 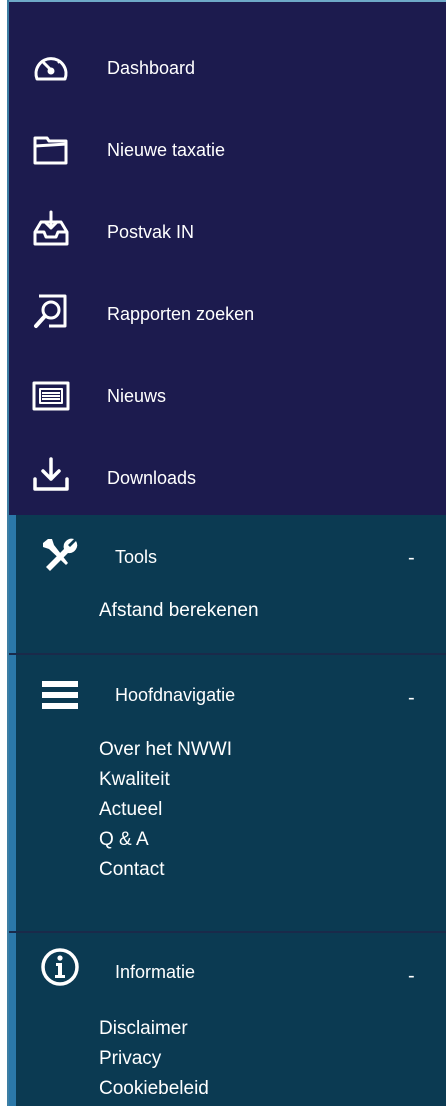 What do you see at coordinates (151, 68) in the screenshot?
I see `nav-label-dashboard: Dashboard` at bounding box center [151, 68].